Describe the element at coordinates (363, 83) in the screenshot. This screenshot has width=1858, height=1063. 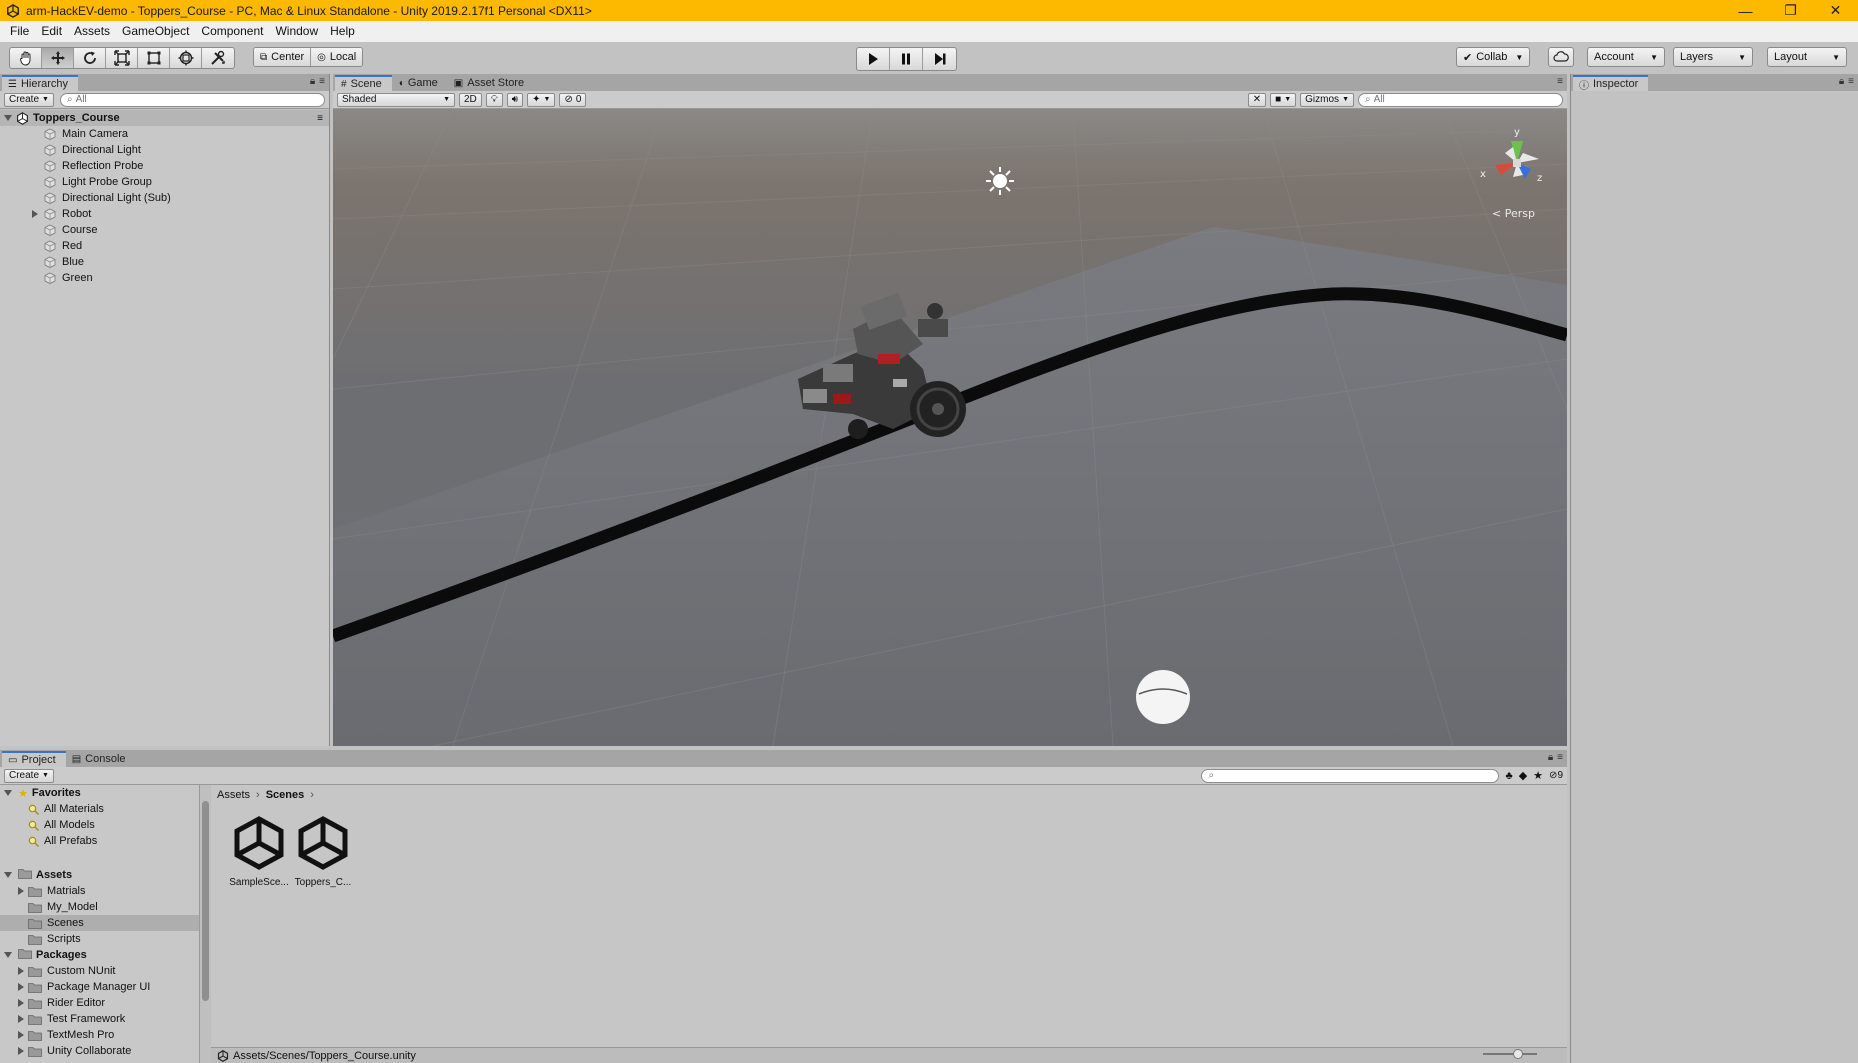
I see `tab-scene: # Scene` at that location.